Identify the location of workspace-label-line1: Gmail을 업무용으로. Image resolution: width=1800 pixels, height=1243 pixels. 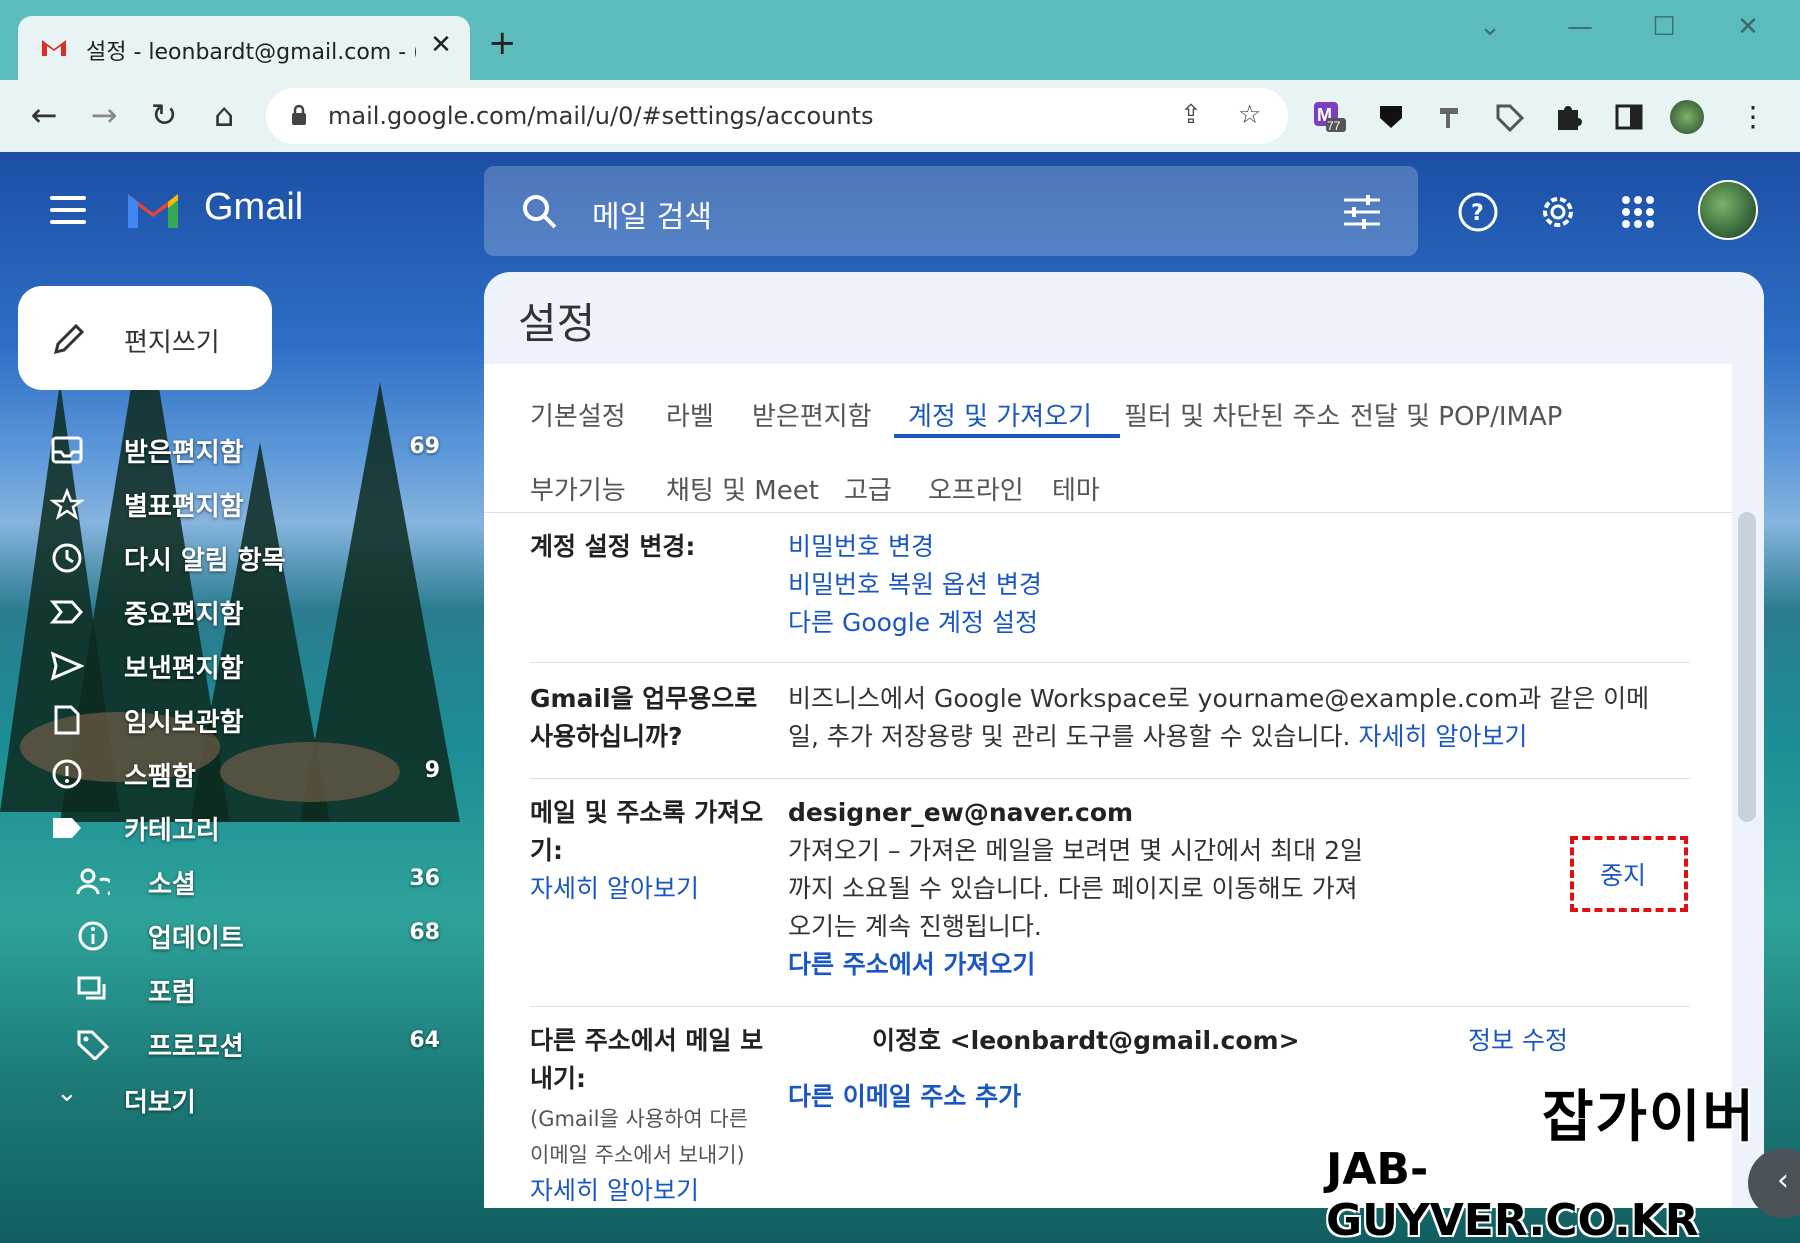
(644, 698).